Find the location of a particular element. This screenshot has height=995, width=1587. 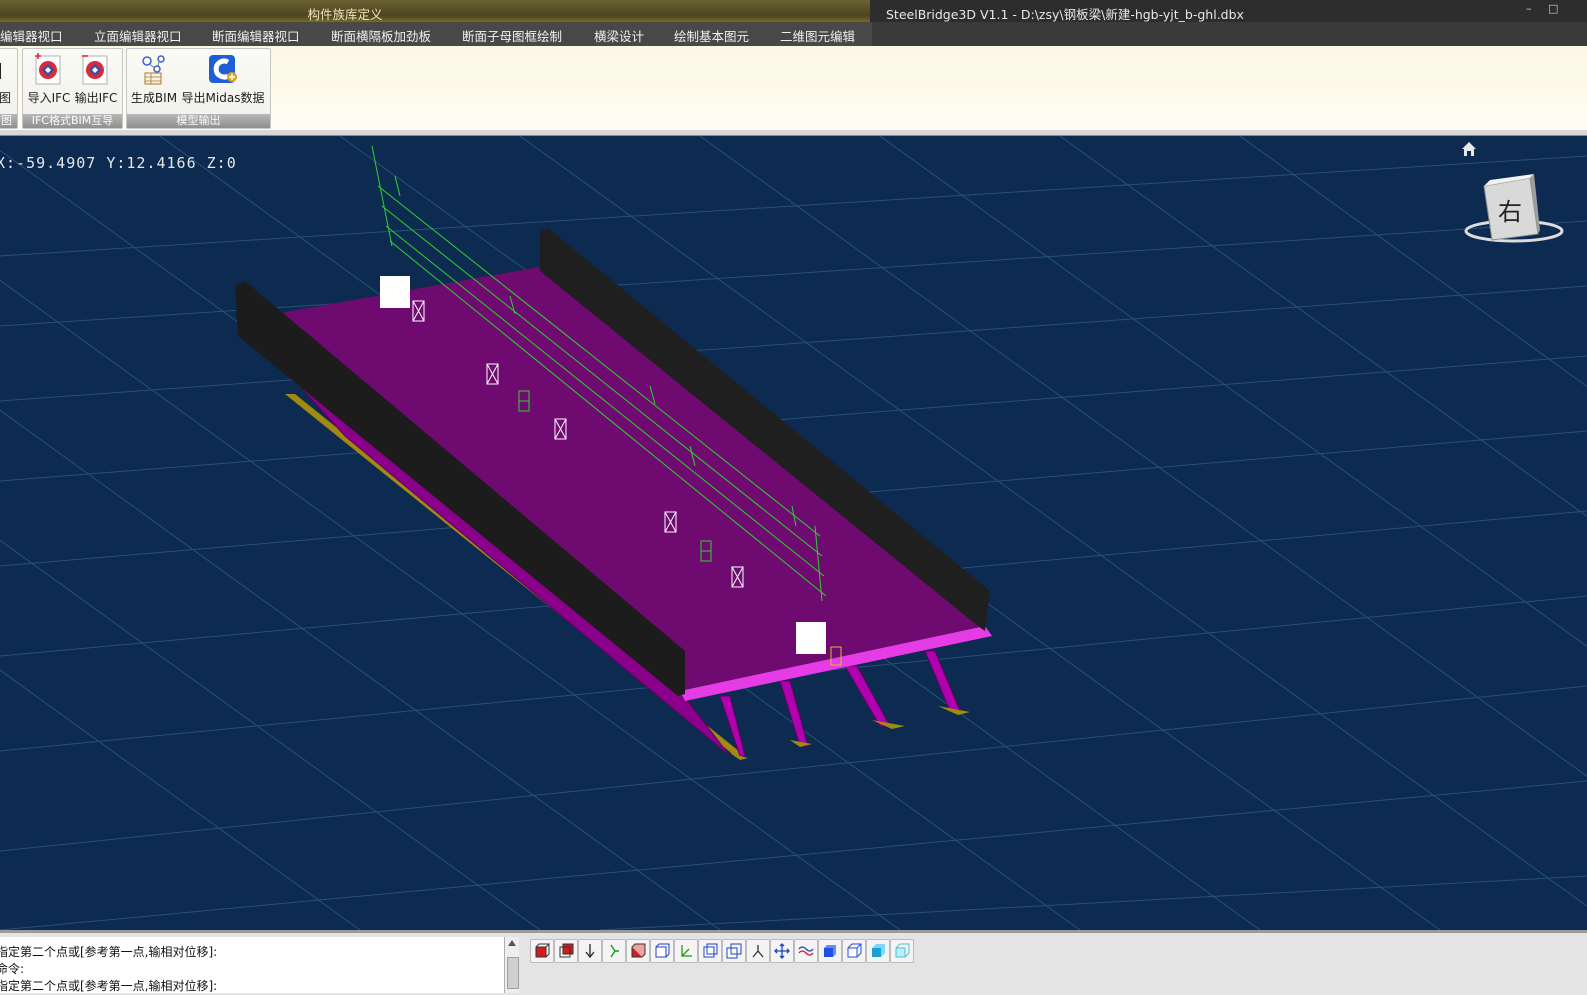

export-ifc-icon is located at coordinates (95, 70).